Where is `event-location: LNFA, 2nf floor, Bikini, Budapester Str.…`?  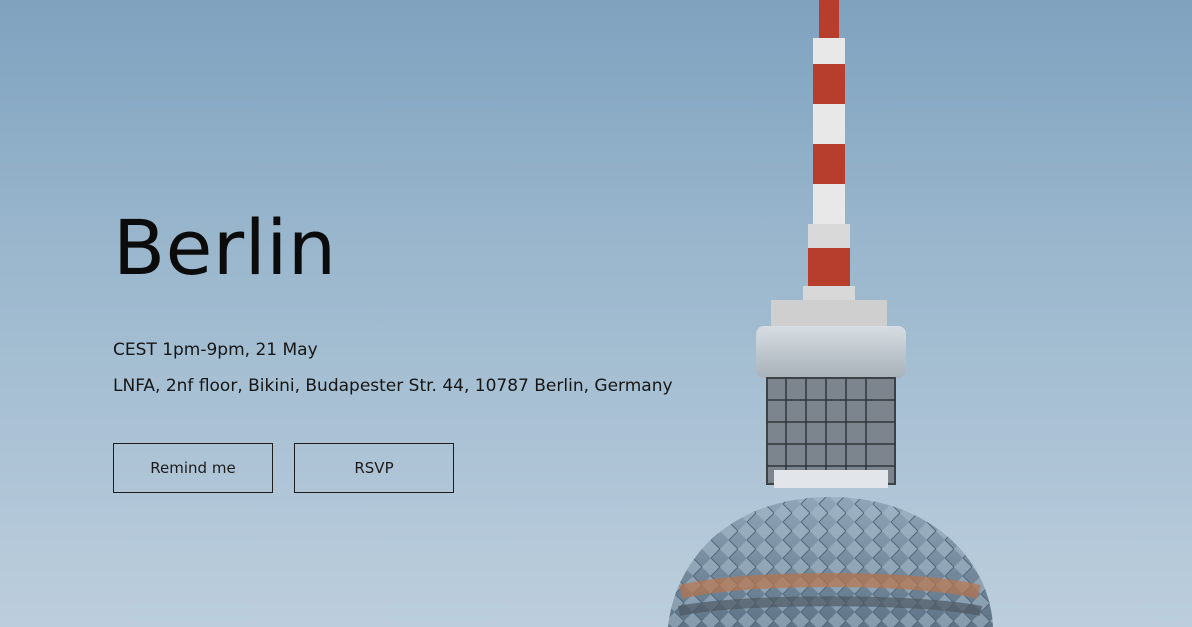
event-location: LNFA, 2nf floor, Bikini, Budapester Str.… is located at coordinates (393, 386).